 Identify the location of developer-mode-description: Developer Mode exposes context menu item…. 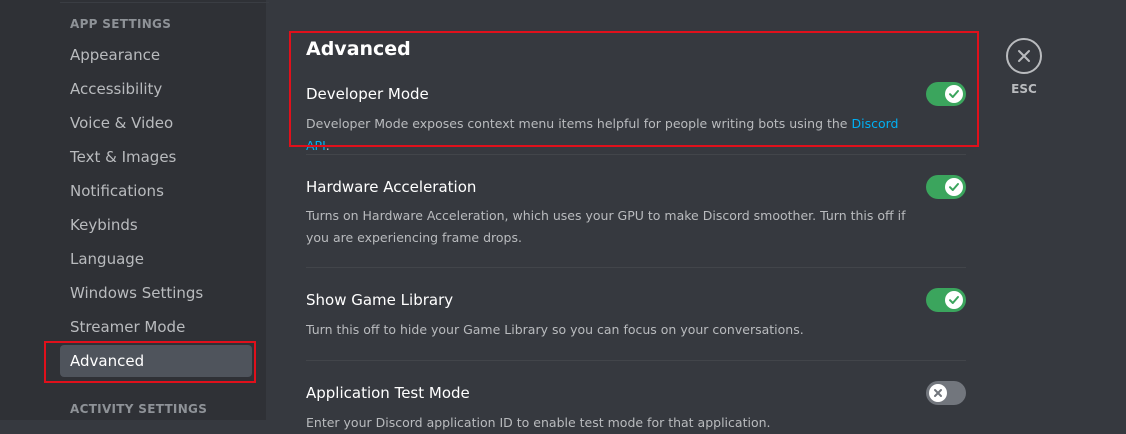
(611, 135).